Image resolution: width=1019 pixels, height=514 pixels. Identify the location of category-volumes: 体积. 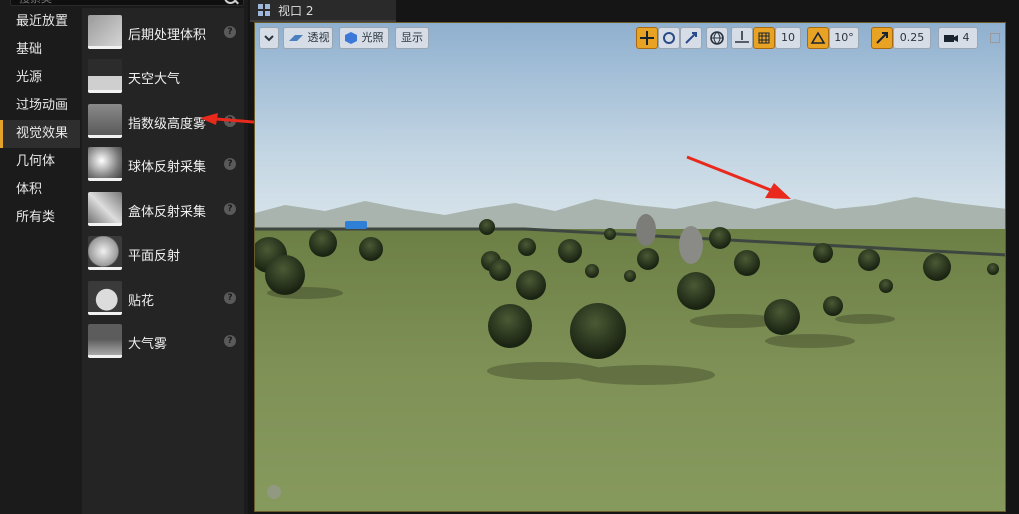
(40, 190).